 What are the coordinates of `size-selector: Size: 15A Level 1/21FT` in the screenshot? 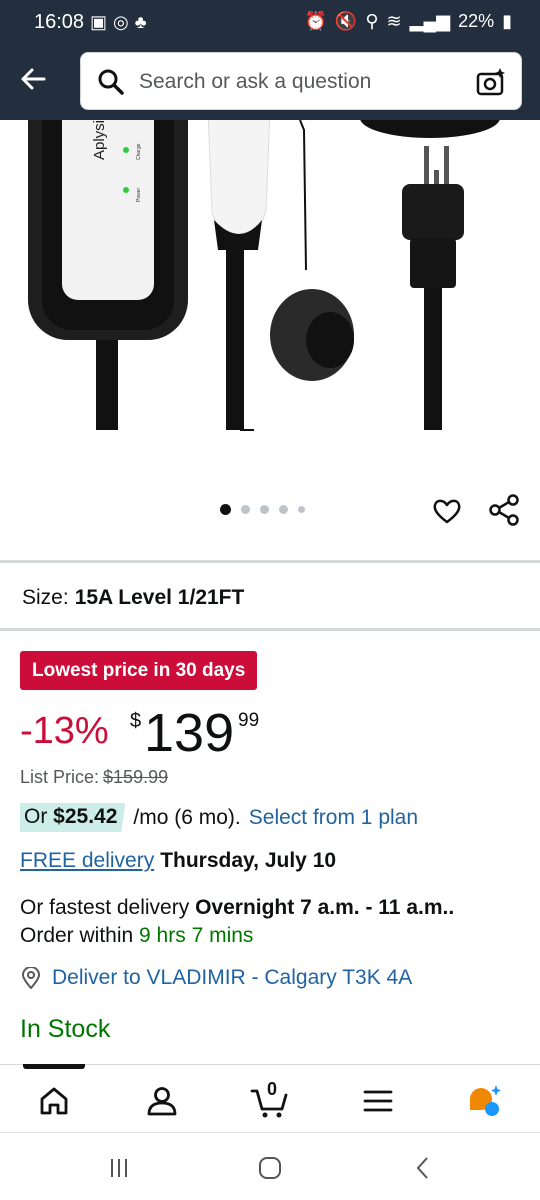 It's located at (133, 598).